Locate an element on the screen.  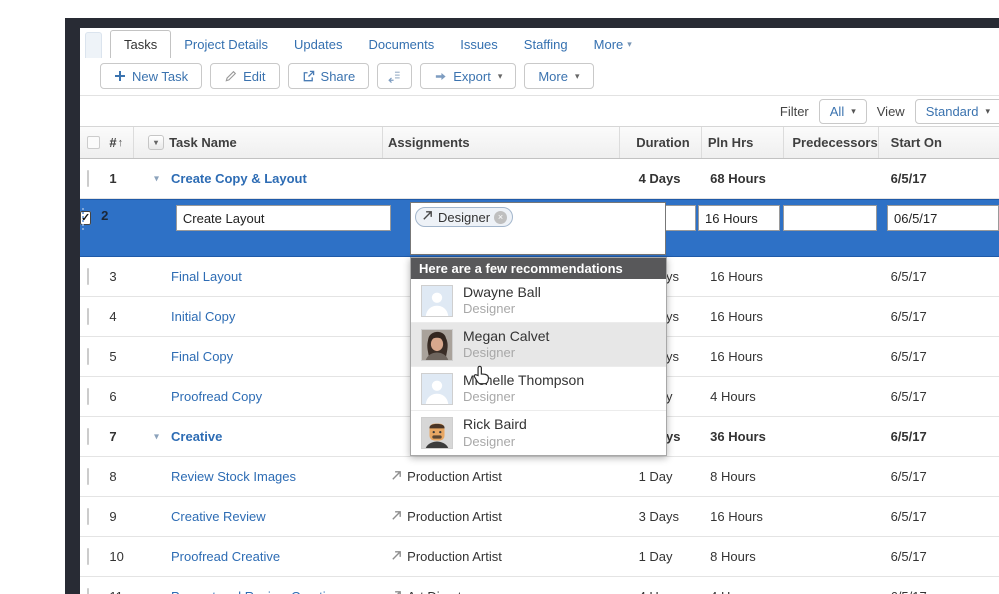
filter-label: Filter is located at coordinates (794, 111).